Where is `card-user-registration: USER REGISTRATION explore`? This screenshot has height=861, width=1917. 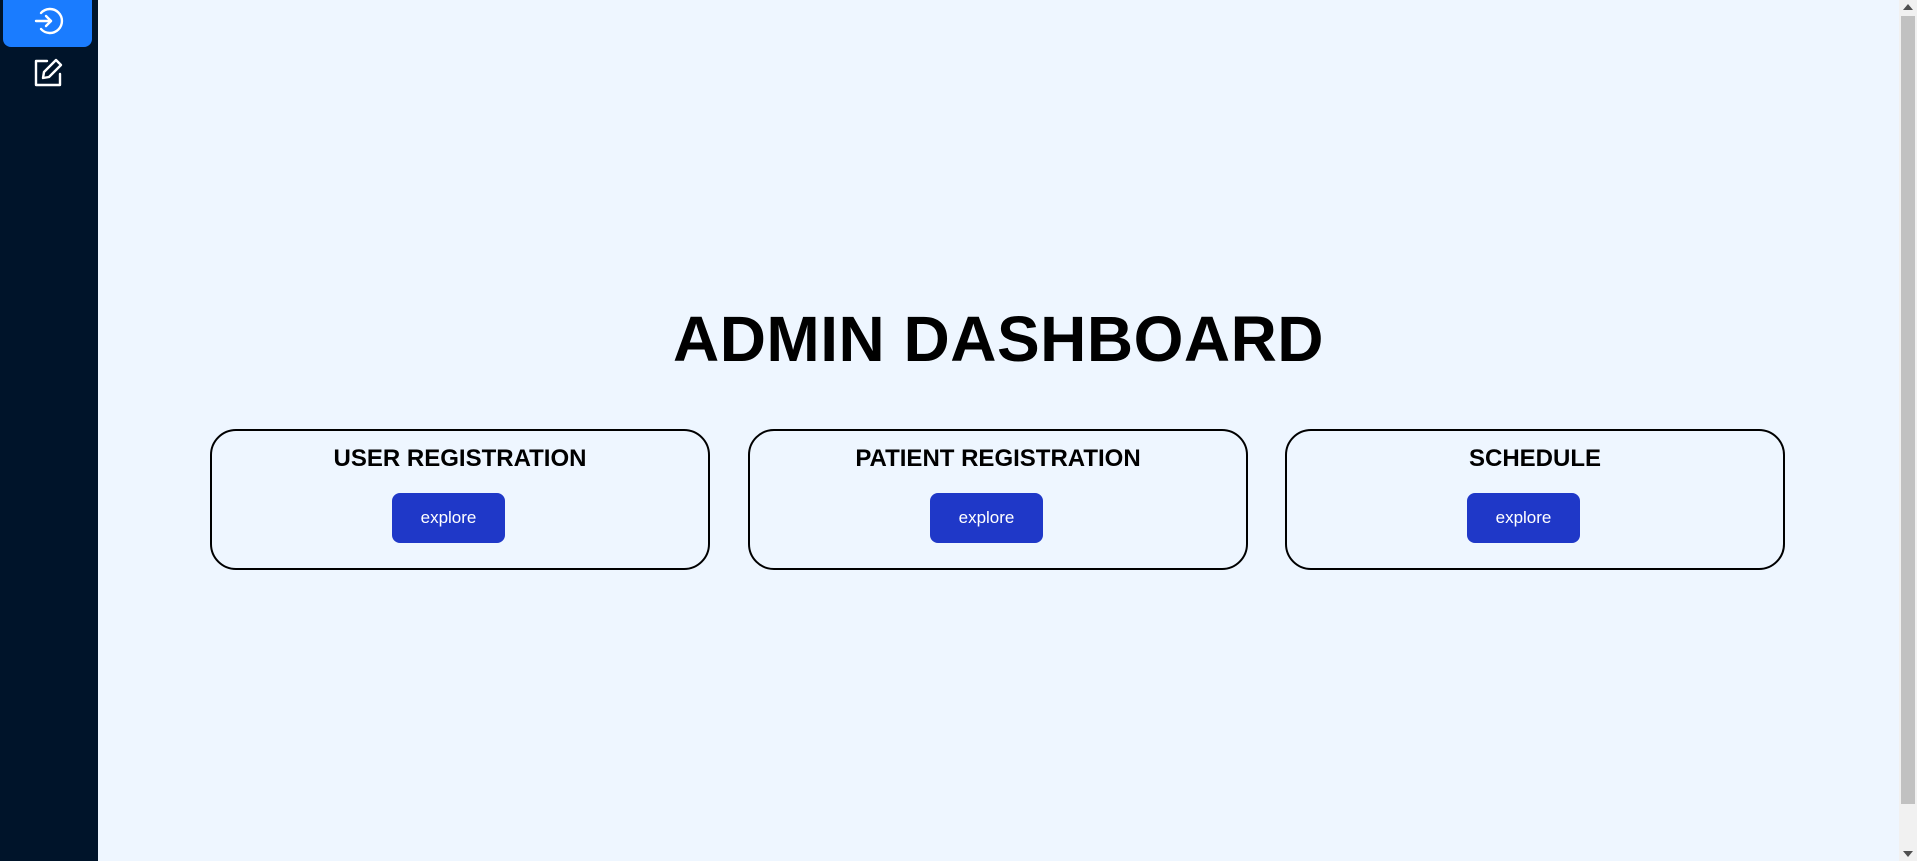
card-user-registration: USER REGISTRATION explore is located at coordinates (460, 499).